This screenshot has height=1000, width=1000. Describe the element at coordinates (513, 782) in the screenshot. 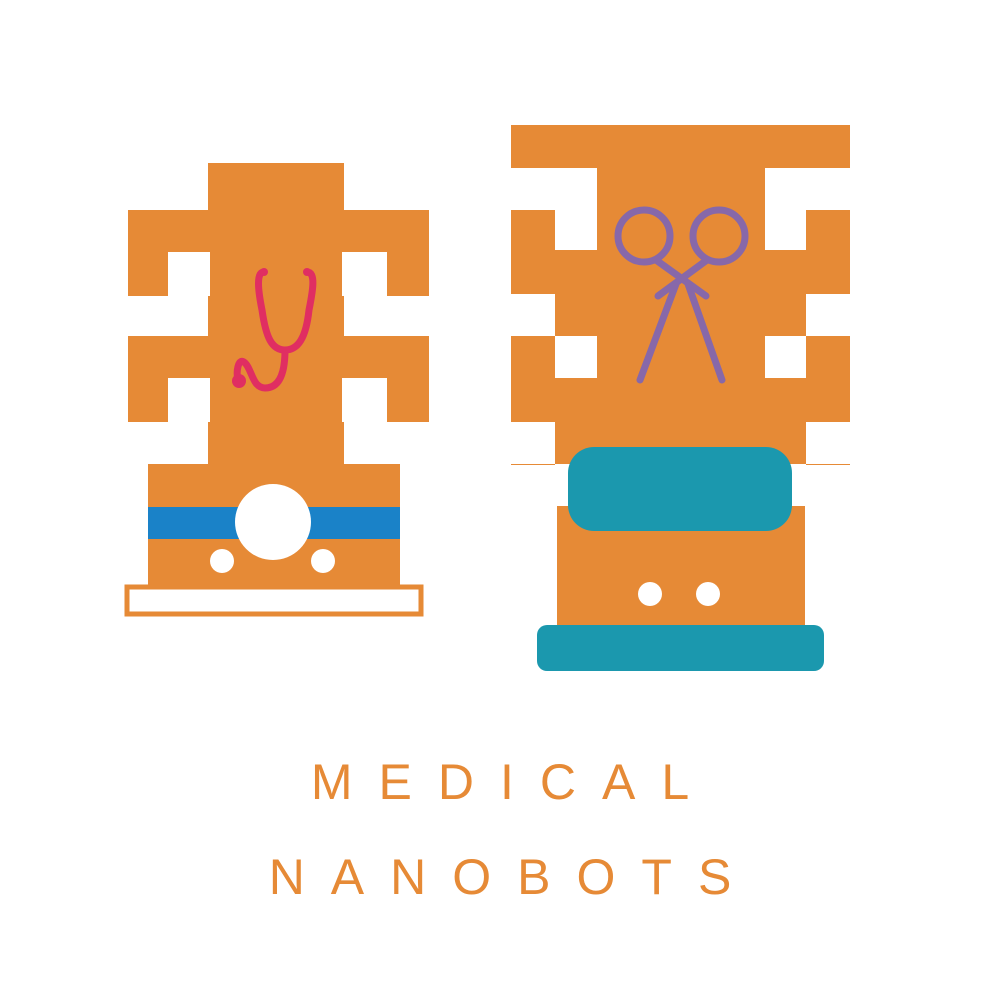

I see `title-line-1: MEDICAL` at that location.